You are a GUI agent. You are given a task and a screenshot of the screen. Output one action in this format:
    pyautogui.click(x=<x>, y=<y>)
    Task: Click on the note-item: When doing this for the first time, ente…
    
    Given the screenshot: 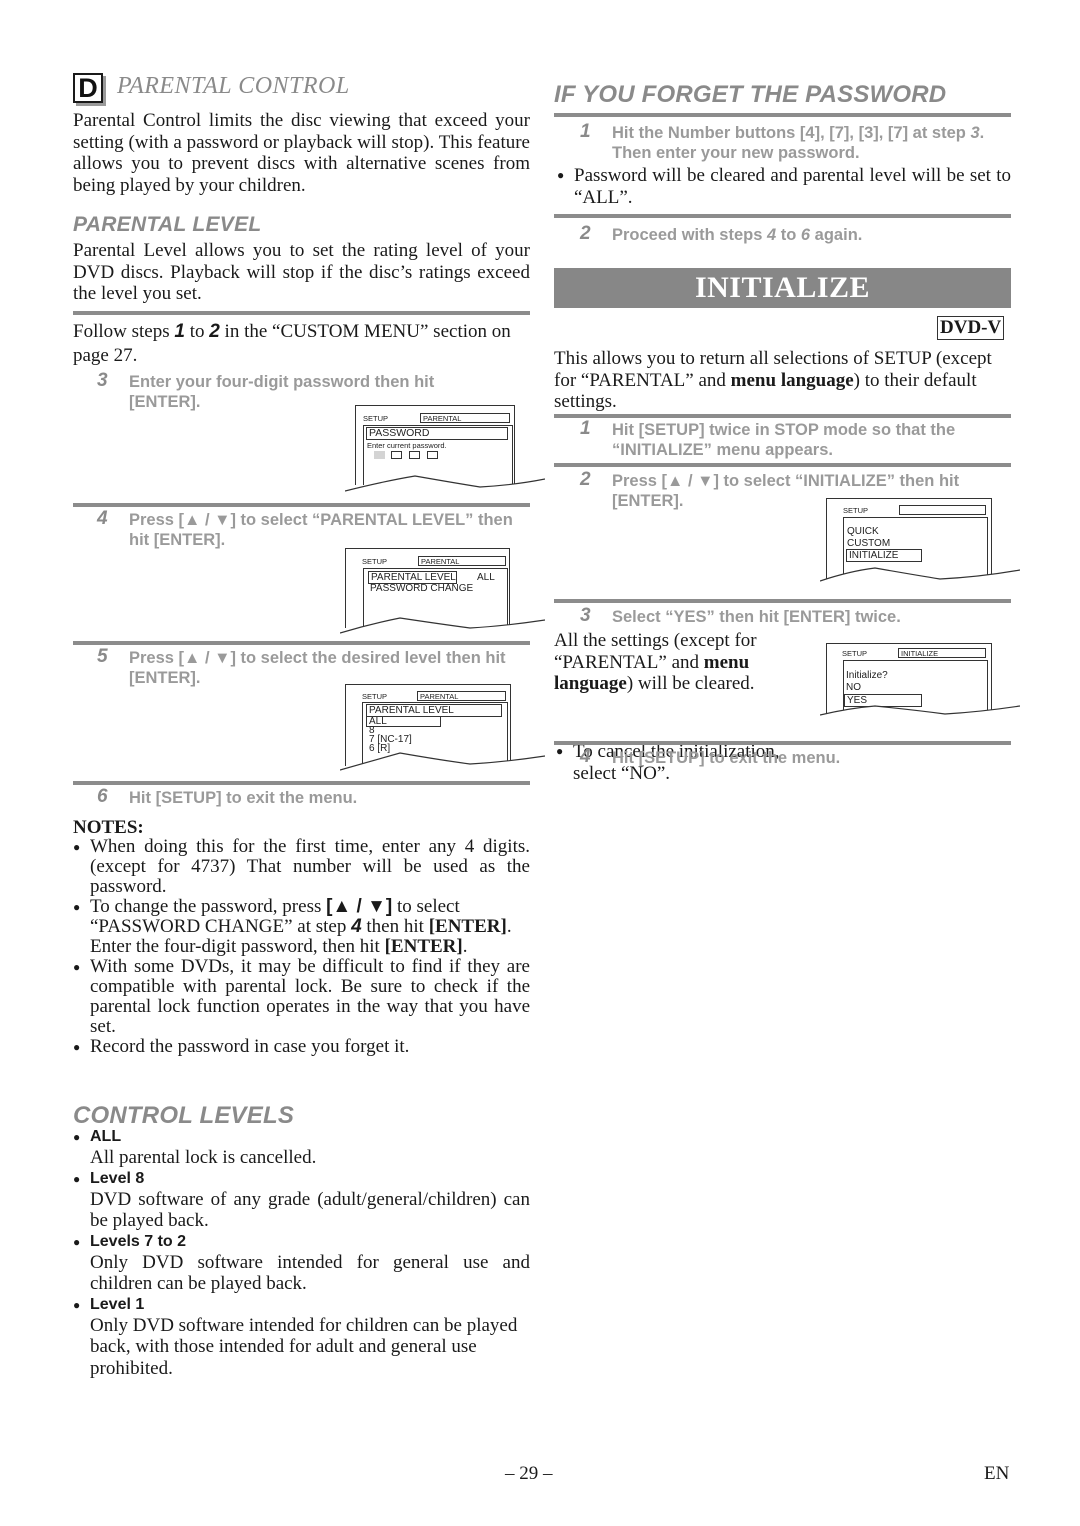 What is the action you would take?
    pyautogui.click(x=301, y=867)
    